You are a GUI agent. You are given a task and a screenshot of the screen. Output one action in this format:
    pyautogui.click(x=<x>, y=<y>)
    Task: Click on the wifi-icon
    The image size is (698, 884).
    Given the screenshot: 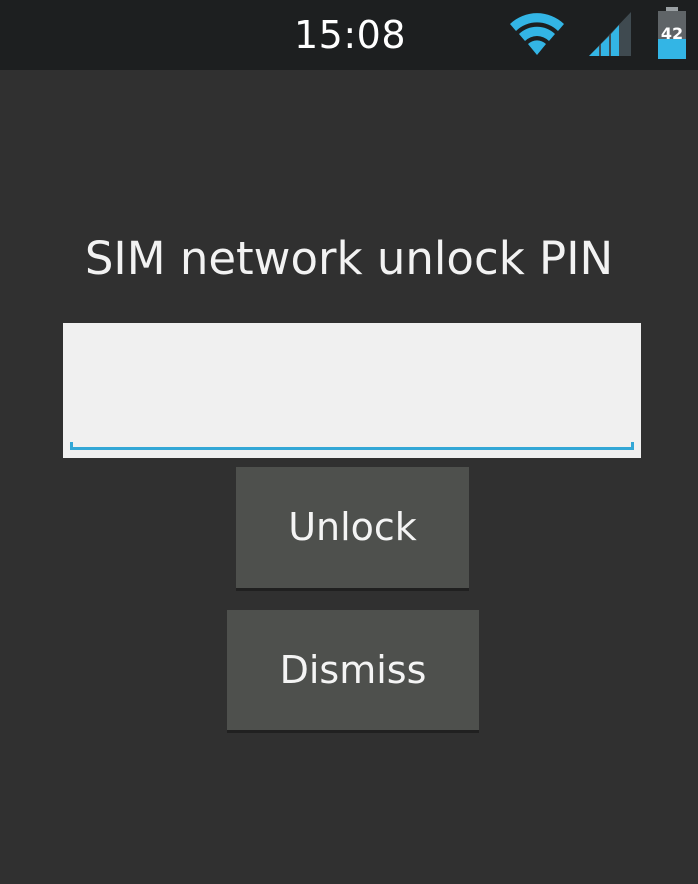 What is the action you would take?
    pyautogui.click(x=537, y=34)
    